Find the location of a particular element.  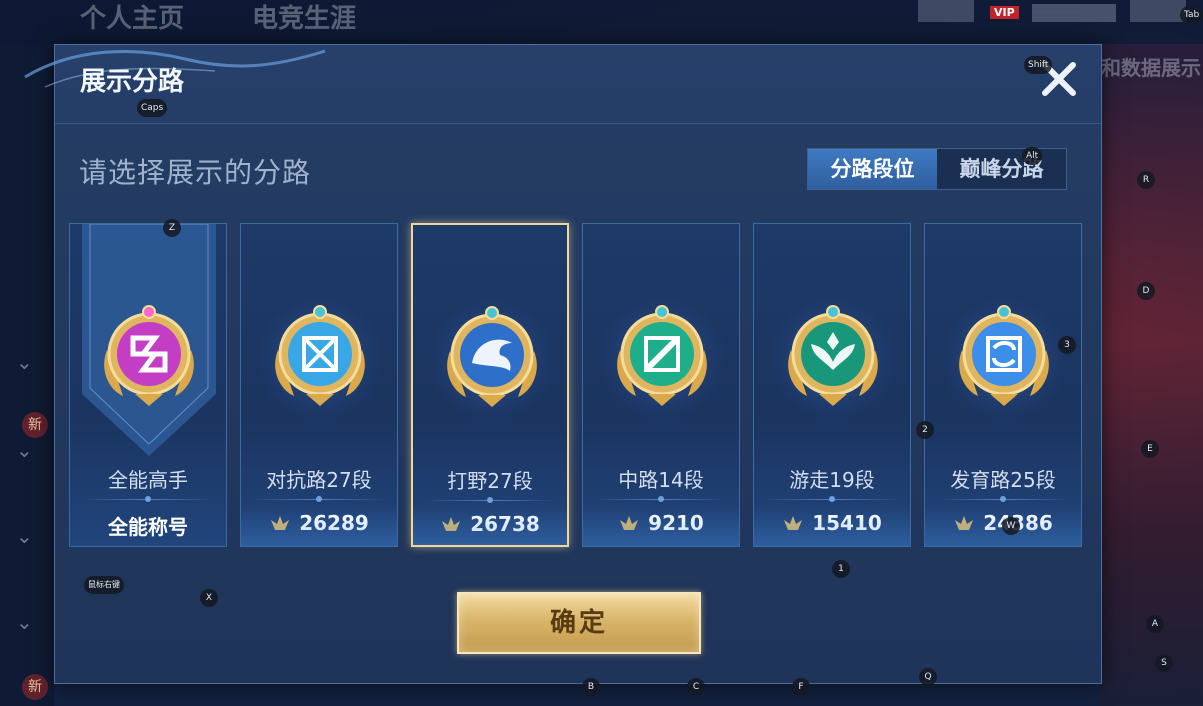

lane-card-jungle: 打野27段 26738 is located at coordinates (490, 385).